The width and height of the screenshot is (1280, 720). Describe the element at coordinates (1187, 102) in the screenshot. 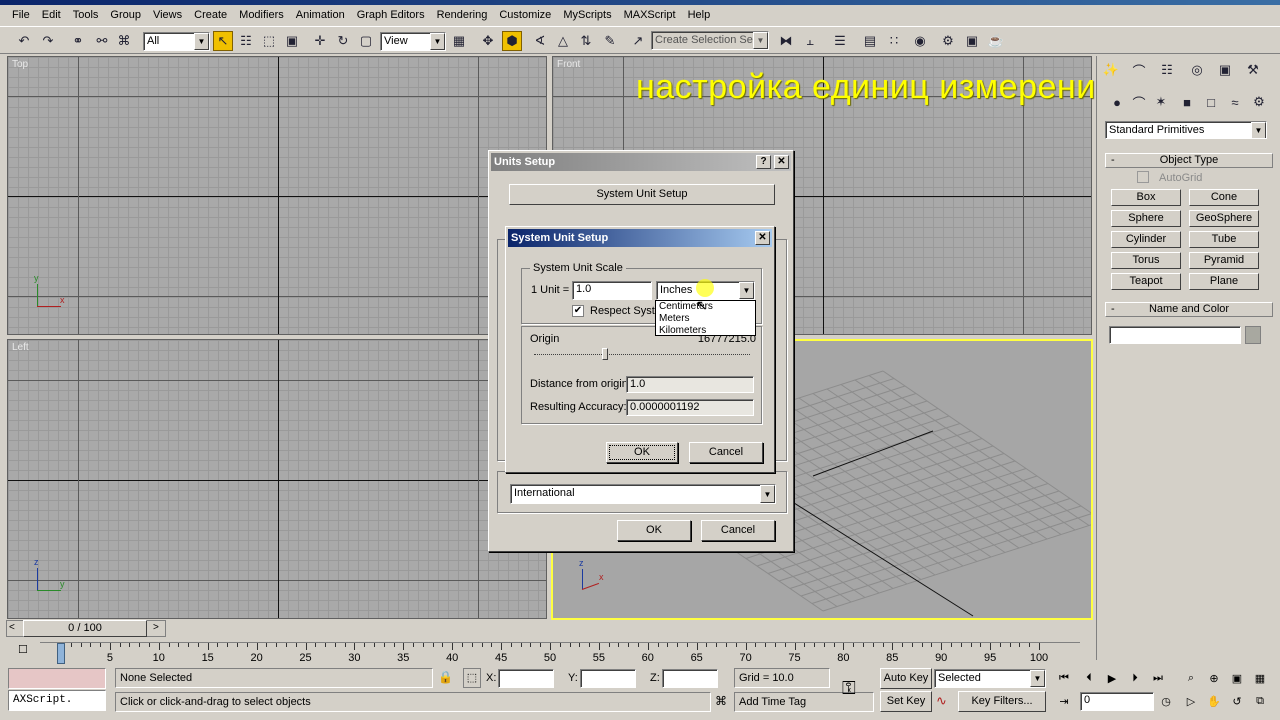

I see `cameras-icon: ■` at that location.